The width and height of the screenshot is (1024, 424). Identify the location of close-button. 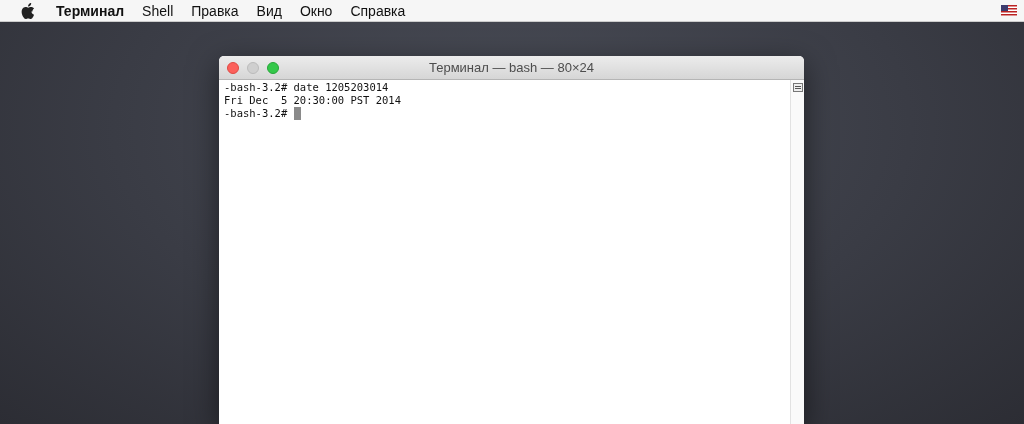
(233, 68).